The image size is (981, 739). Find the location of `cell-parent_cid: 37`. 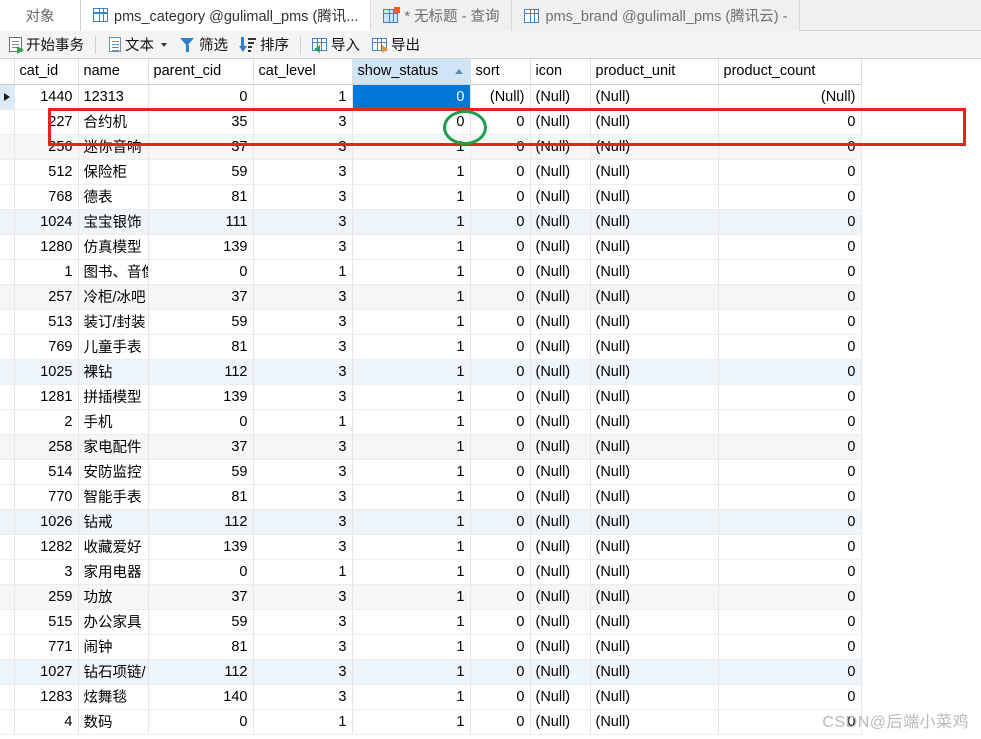

cell-parent_cid: 37 is located at coordinates (201, 297).